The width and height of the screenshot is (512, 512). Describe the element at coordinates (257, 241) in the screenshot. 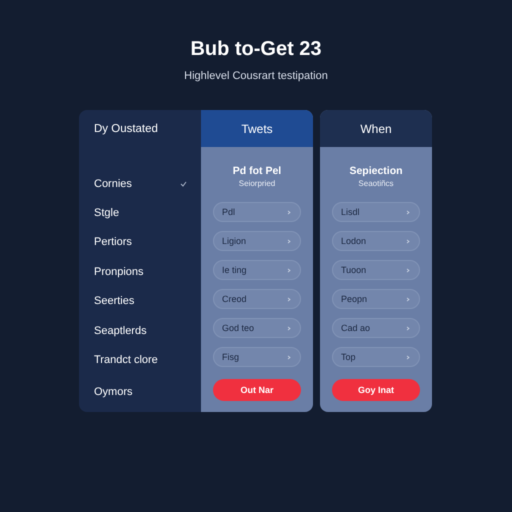

I see `dropdown-field: Ligion` at that location.